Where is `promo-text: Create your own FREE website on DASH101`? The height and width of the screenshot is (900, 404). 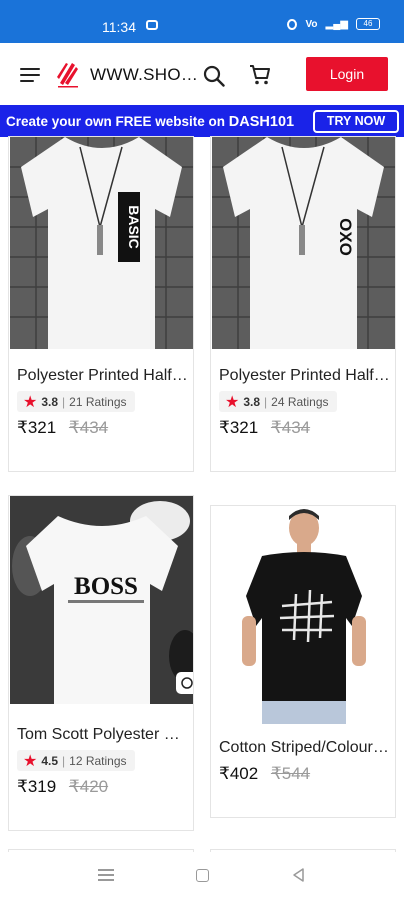
promo-text: Create your own FREE website on DASH101 is located at coordinates (150, 122).